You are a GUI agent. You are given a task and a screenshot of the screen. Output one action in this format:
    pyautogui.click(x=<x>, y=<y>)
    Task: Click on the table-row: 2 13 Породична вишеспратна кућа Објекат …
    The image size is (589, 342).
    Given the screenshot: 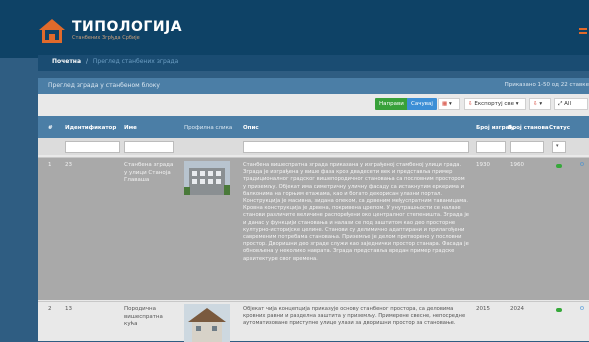 What is the action you would take?
    pyautogui.click(x=313, y=321)
    